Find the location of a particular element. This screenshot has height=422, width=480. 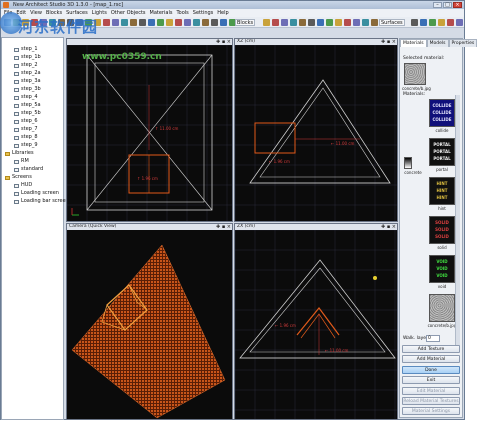

tree-item: step_5b is located at coordinates (27, 113).